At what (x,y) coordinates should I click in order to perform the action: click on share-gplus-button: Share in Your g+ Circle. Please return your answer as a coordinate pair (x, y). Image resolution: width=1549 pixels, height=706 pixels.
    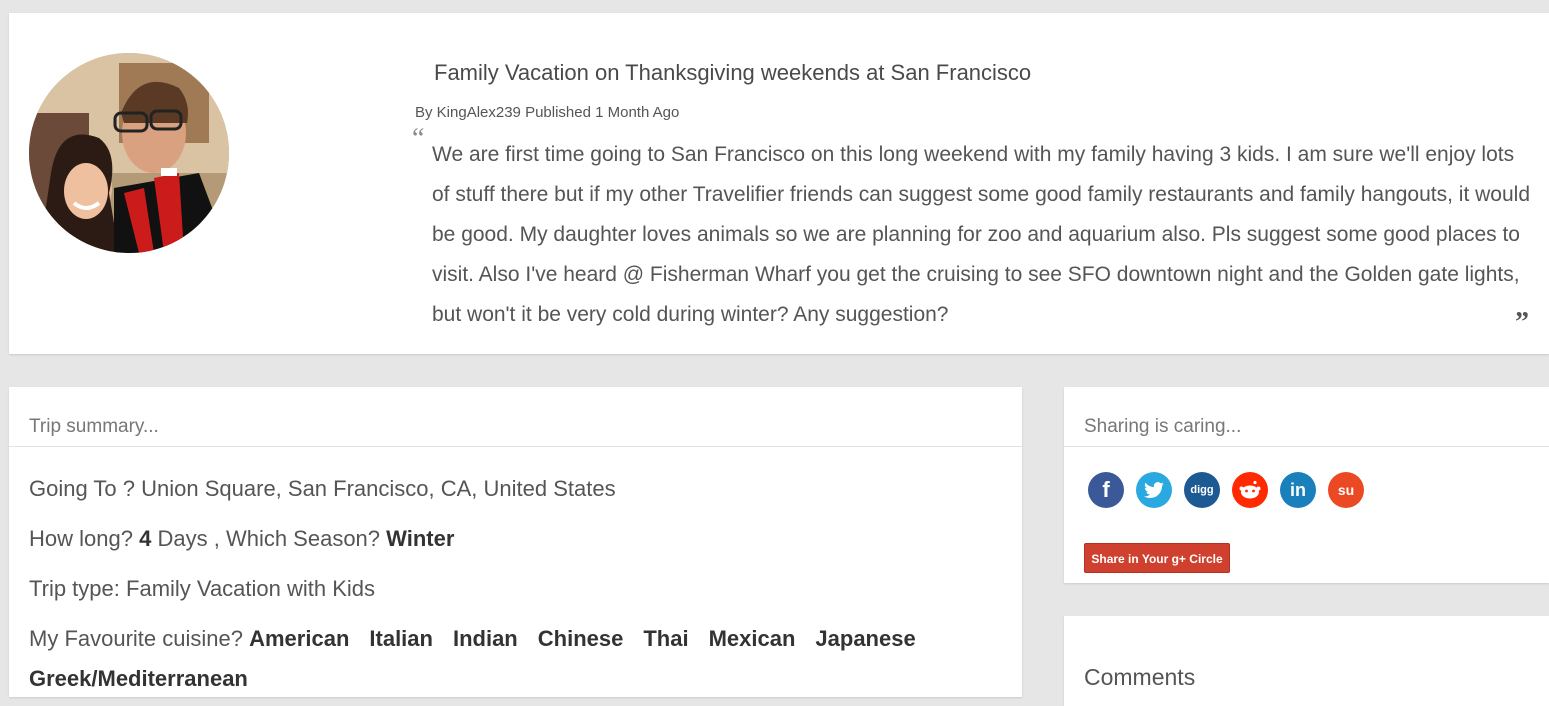
    Looking at the image, I should click on (1157, 558).